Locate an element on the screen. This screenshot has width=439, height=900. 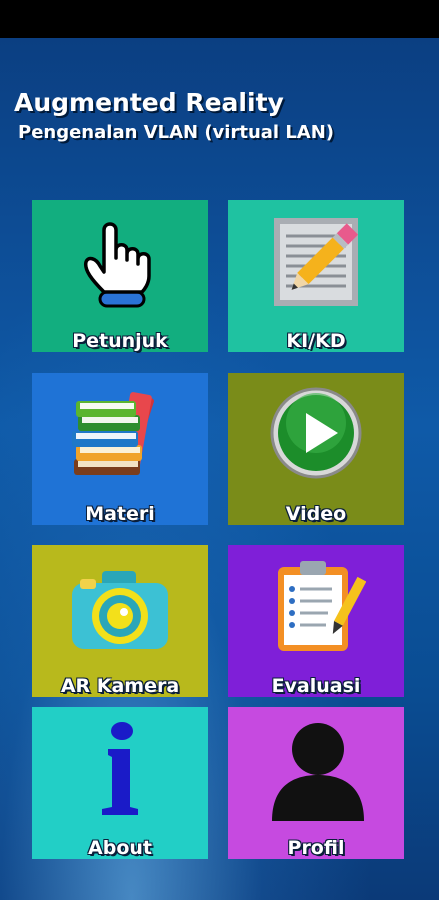
tile-label: Video is located at coordinates (316, 514).